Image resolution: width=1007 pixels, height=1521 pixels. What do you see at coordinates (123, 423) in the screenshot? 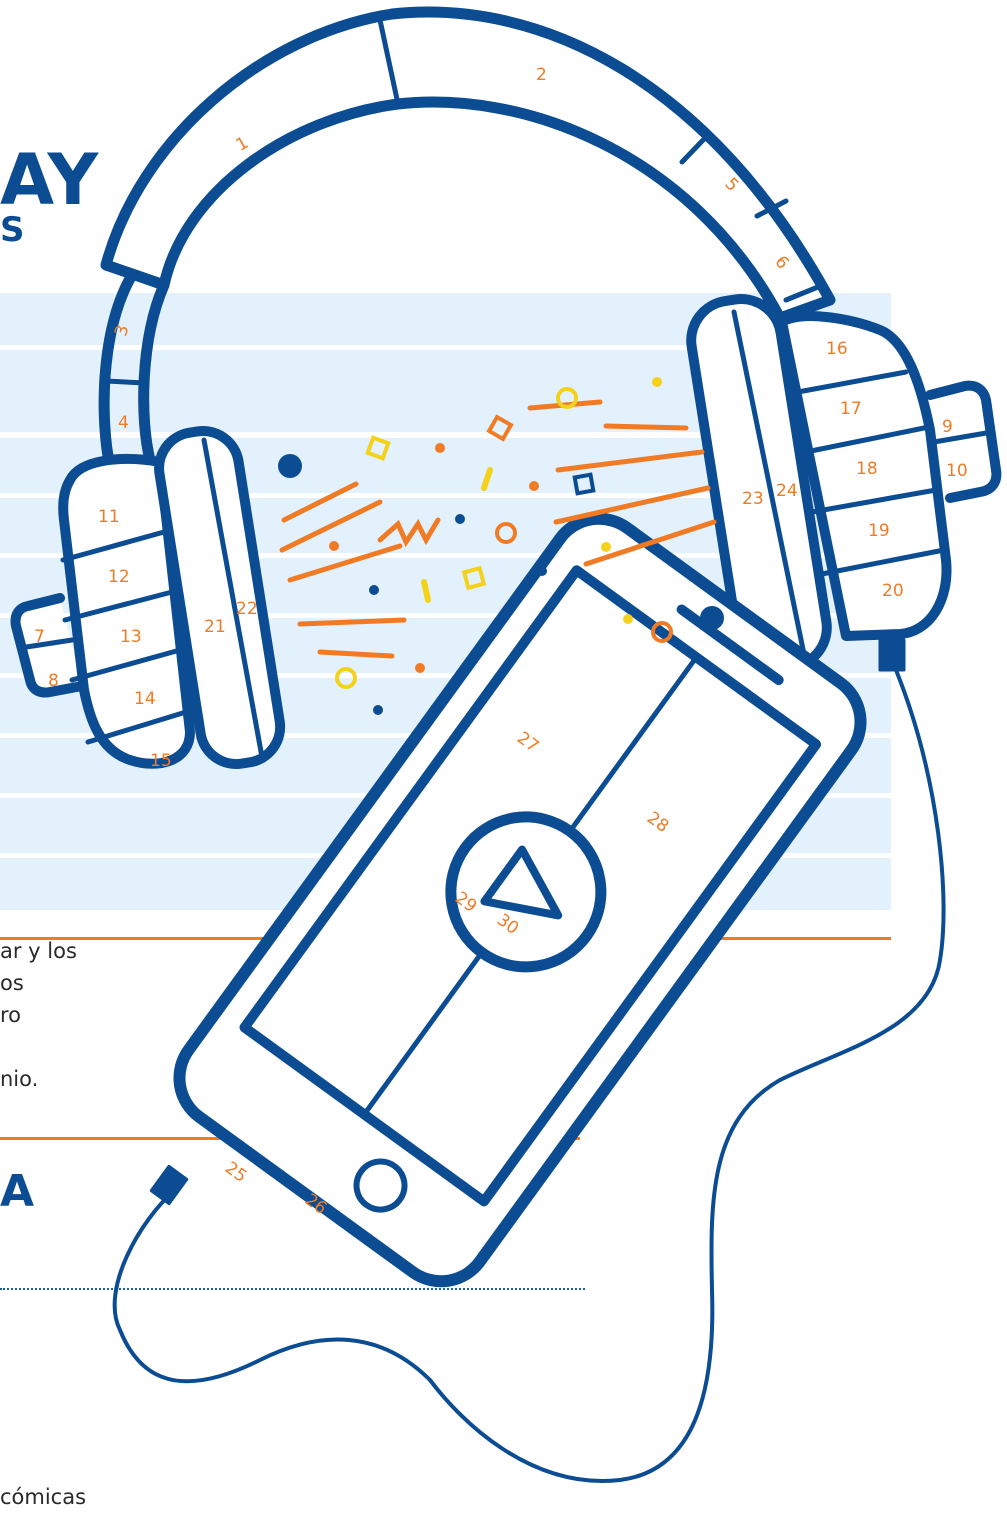
I see `segment-label: 4` at bounding box center [123, 423].